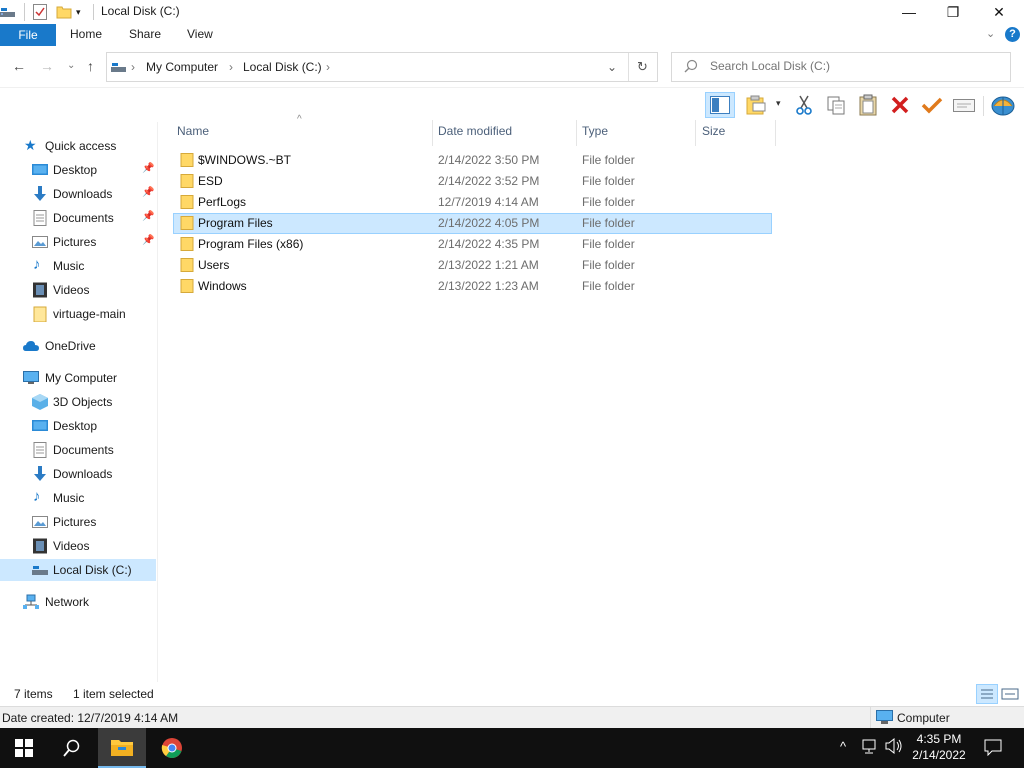  What do you see at coordinates (472, 202) in the screenshot?
I see `table-row: PerfLogs 12/7/2019 4:14 AM File folder` at bounding box center [472, 202].